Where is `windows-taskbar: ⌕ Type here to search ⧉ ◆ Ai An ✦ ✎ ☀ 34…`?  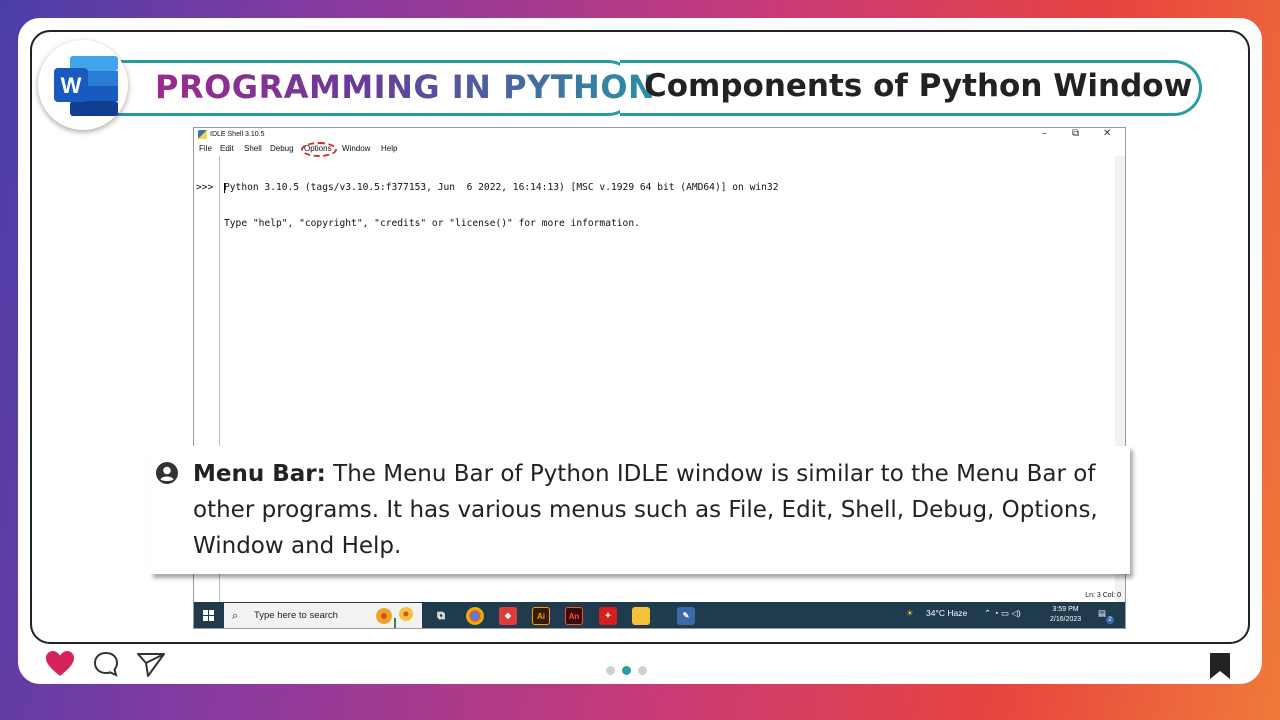
windows-taskbar: ⌕ Type here to search ⧉ ◆ Ai An ✦ ✎ ☀ 34… is located at coordinates (659, 615).